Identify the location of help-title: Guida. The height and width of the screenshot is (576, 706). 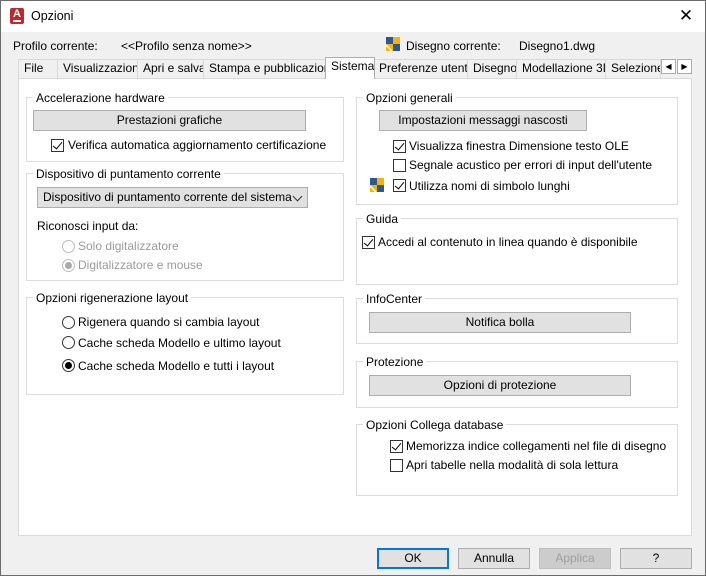
(382, 219).